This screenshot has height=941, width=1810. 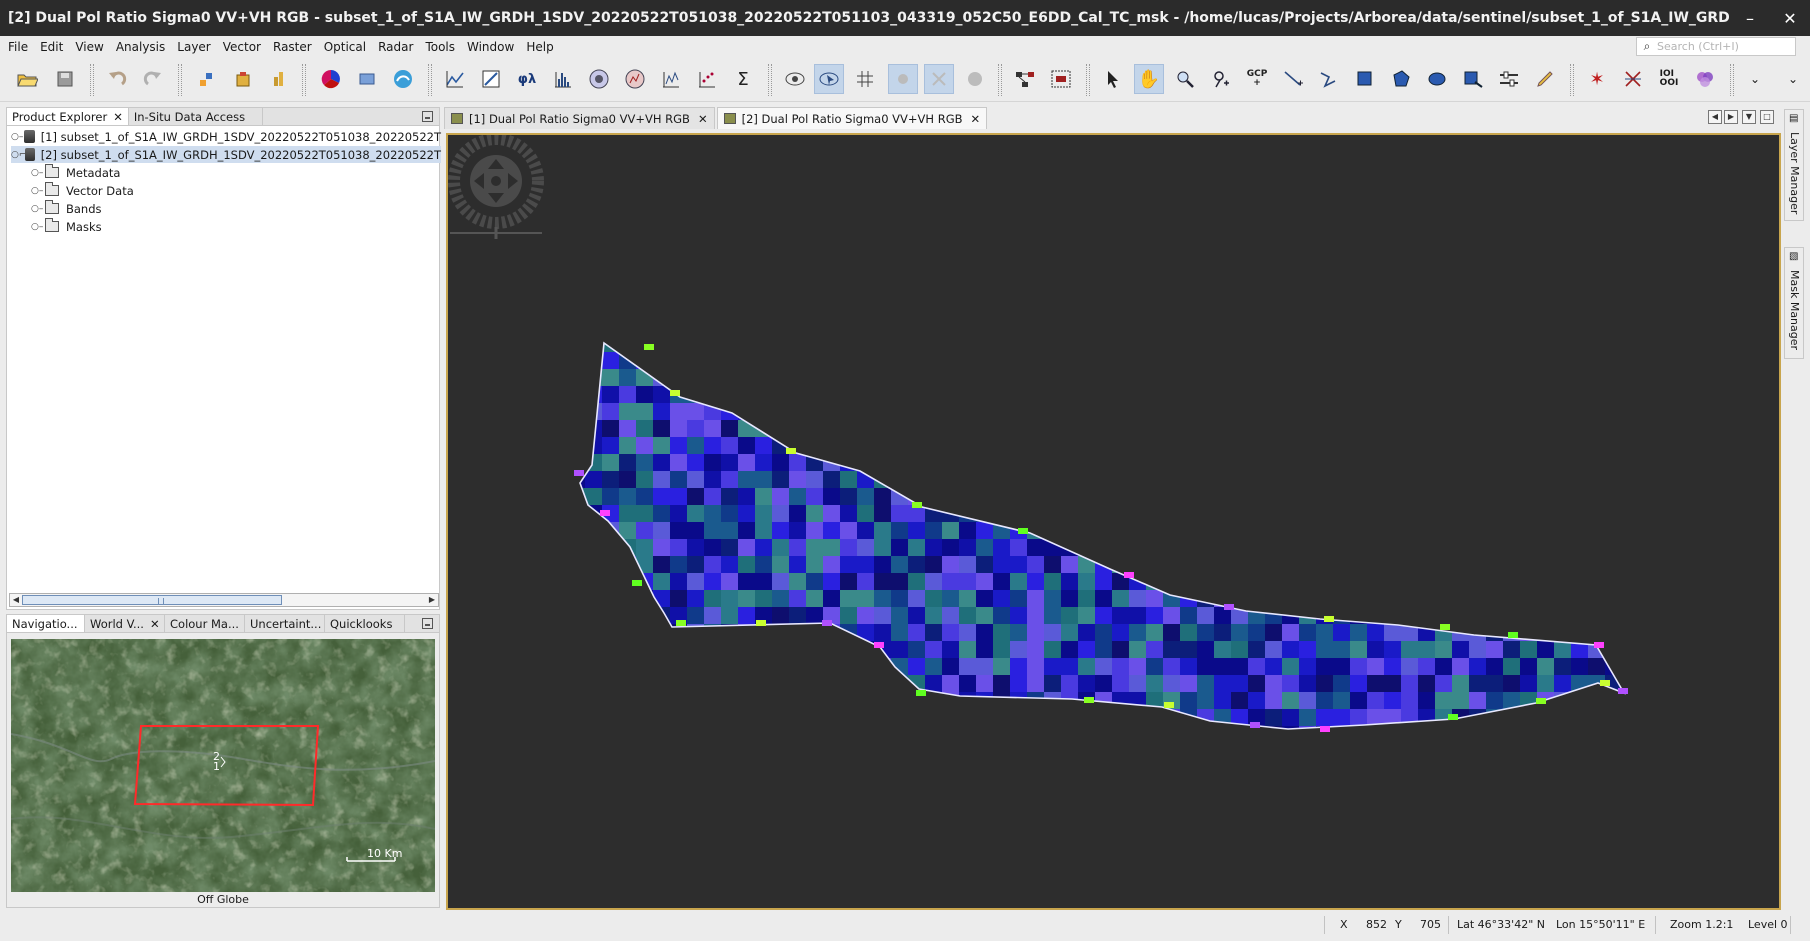 What do you see at coordinates (795, 79) in the screenshot?
I see `sync-views-icon` at bounding box center [795, 79].